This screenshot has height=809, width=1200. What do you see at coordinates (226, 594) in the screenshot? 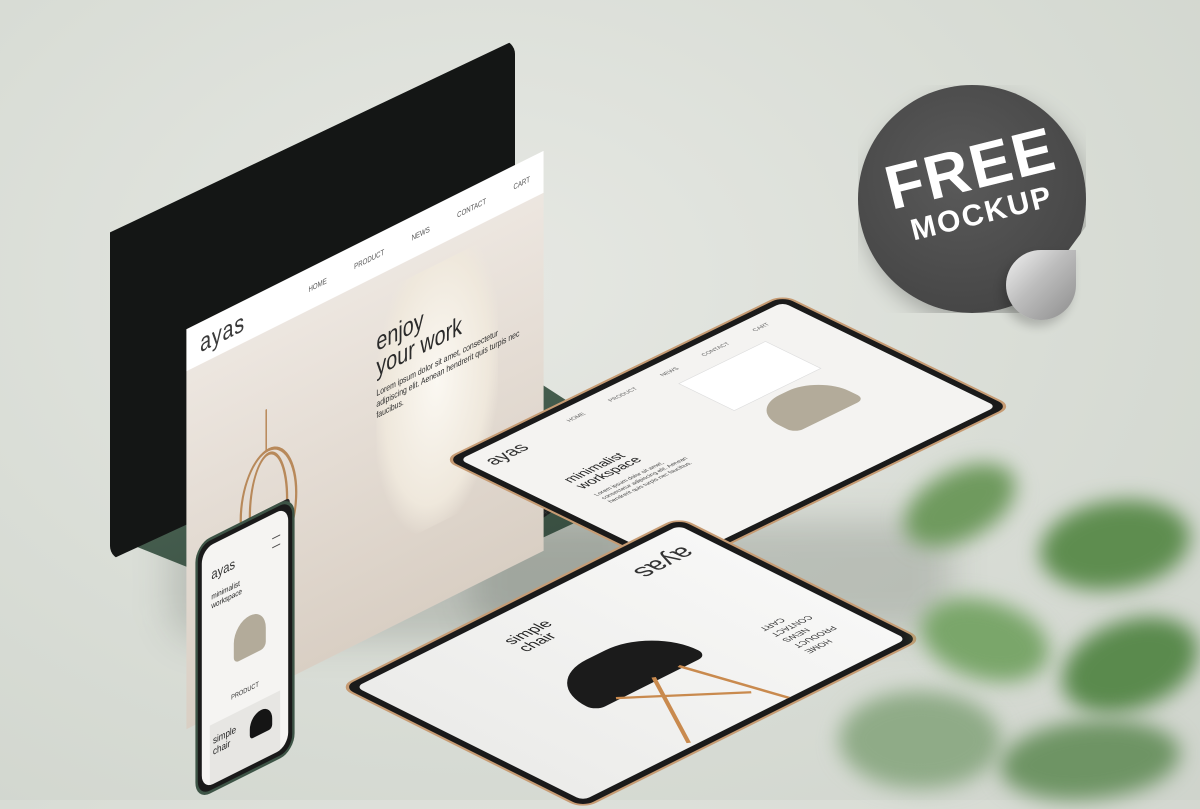
I see `phone-title: minimalist workspace` at bounding box center [226, 594].